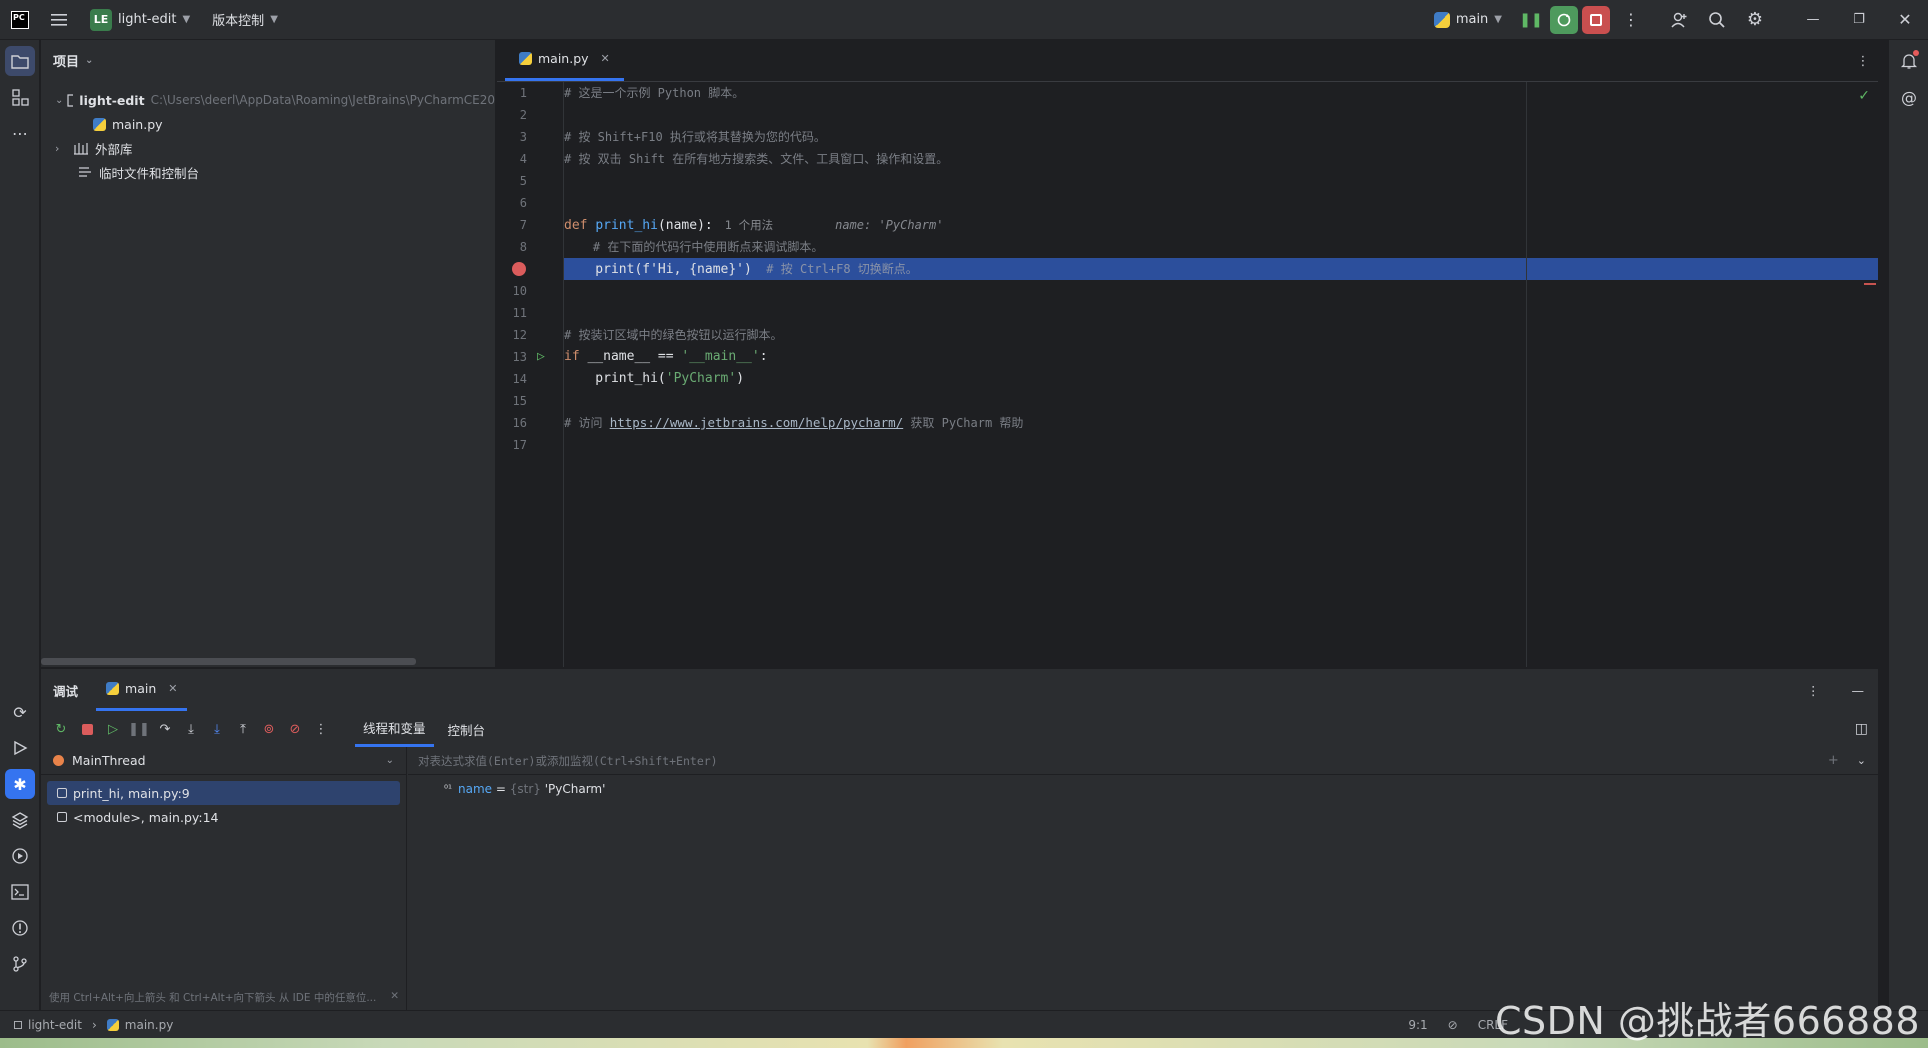 Image resolution: width=1928 pixels, height=1048 pixels. I want to click on terminal-icon, so click(20, 892).